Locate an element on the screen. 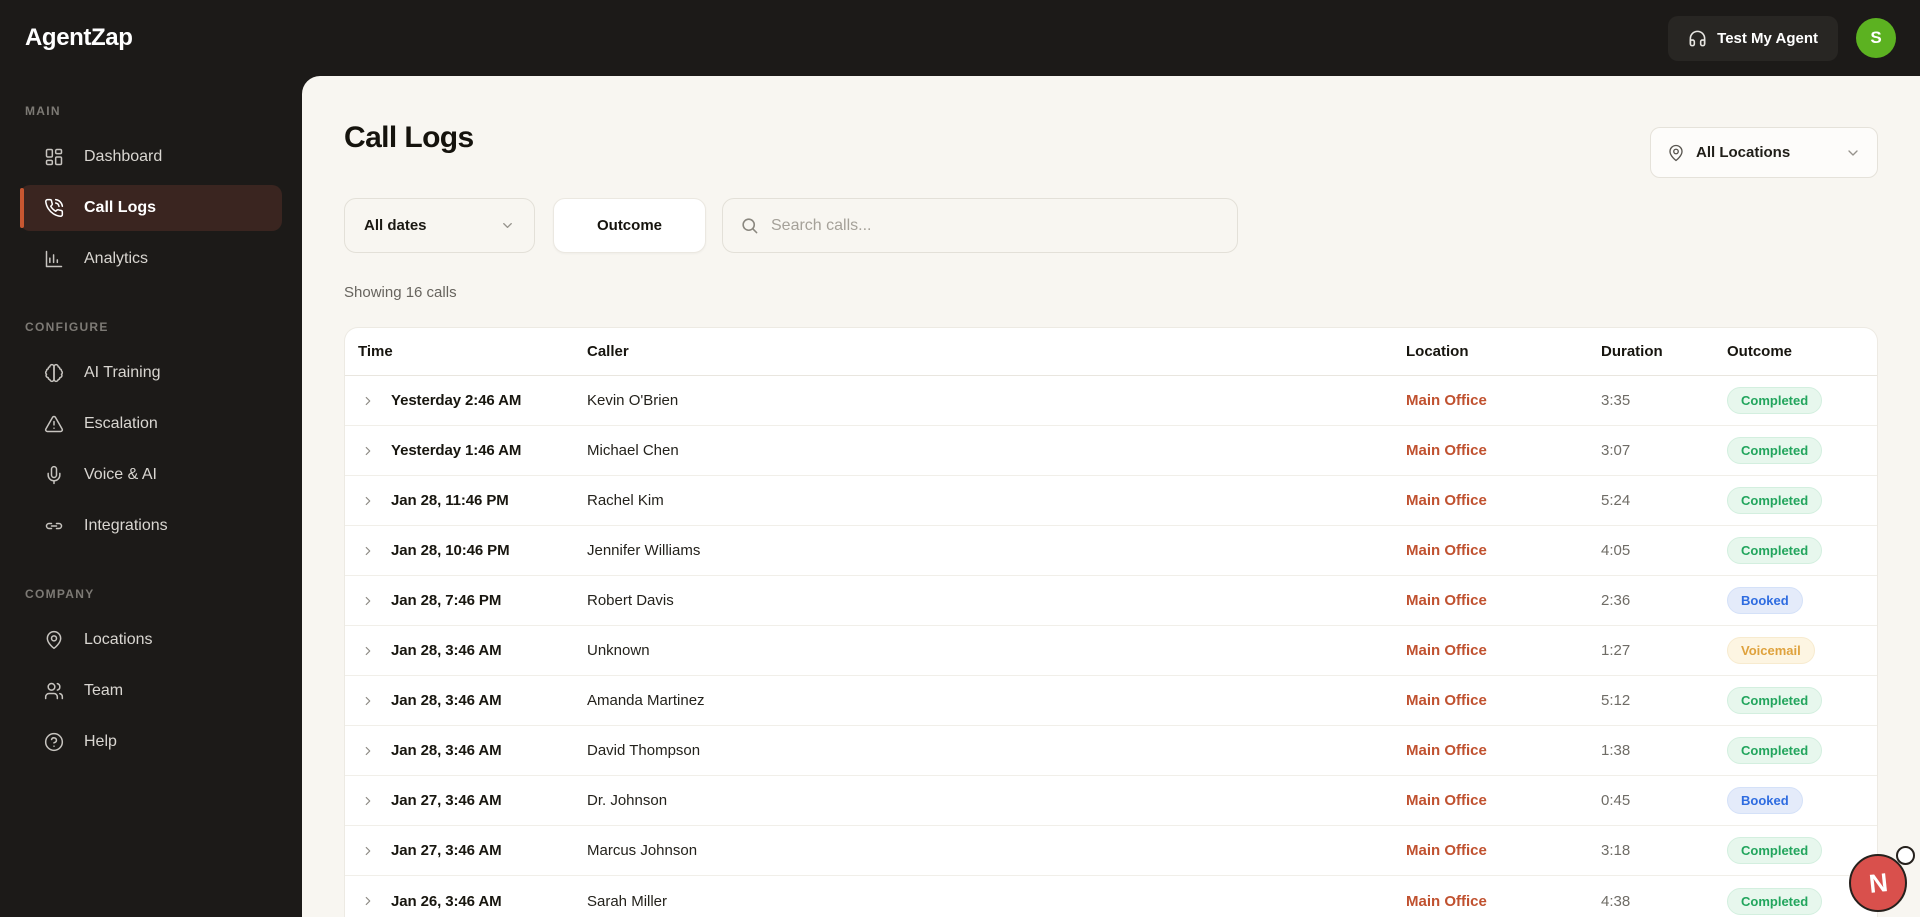 The height and width of the screenshot is (917, 1920). caller-name: Dr. Johnson is located at coordinates (627, 800).